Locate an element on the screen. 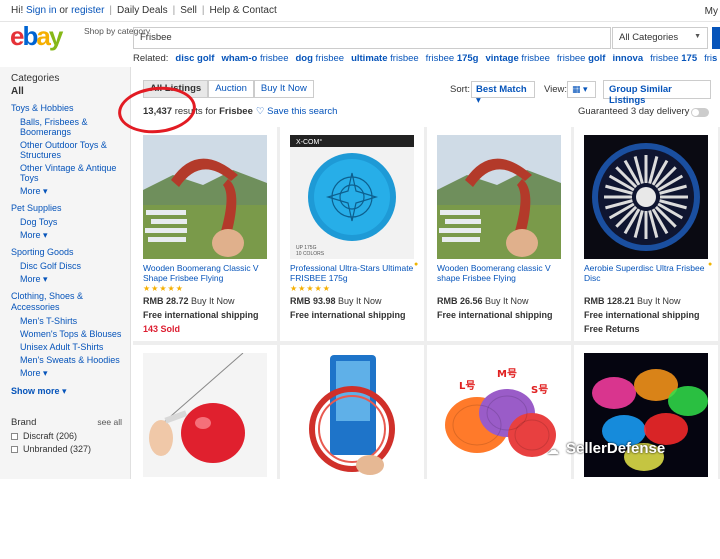 Image resolution: width=720 pixels, height=559 pixels. related-text: fri is located at coordinates (708, 58).